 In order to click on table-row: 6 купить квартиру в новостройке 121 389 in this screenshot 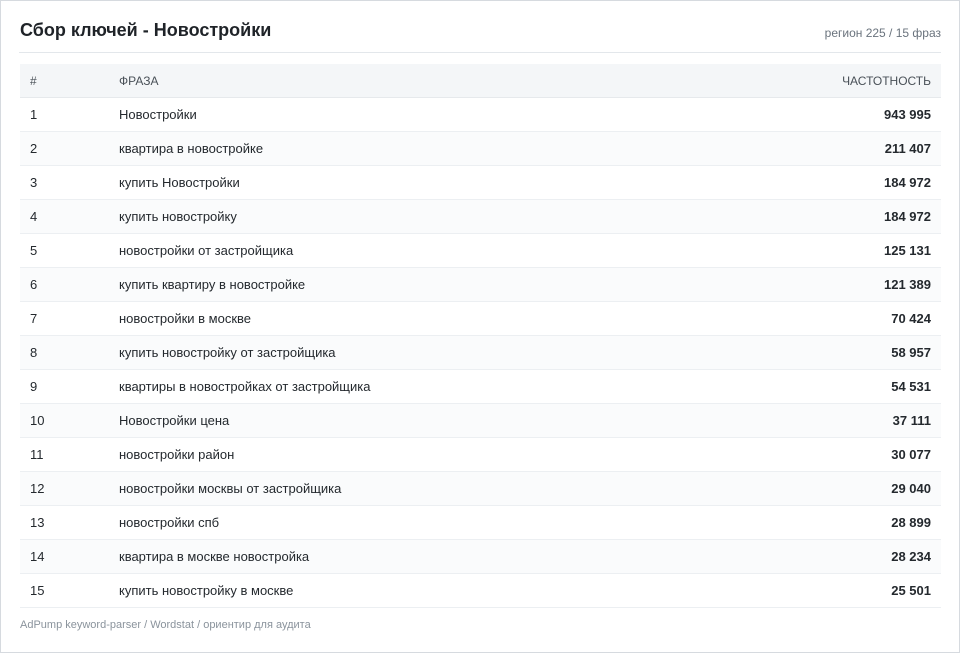, I will do `click(480, 284)`.